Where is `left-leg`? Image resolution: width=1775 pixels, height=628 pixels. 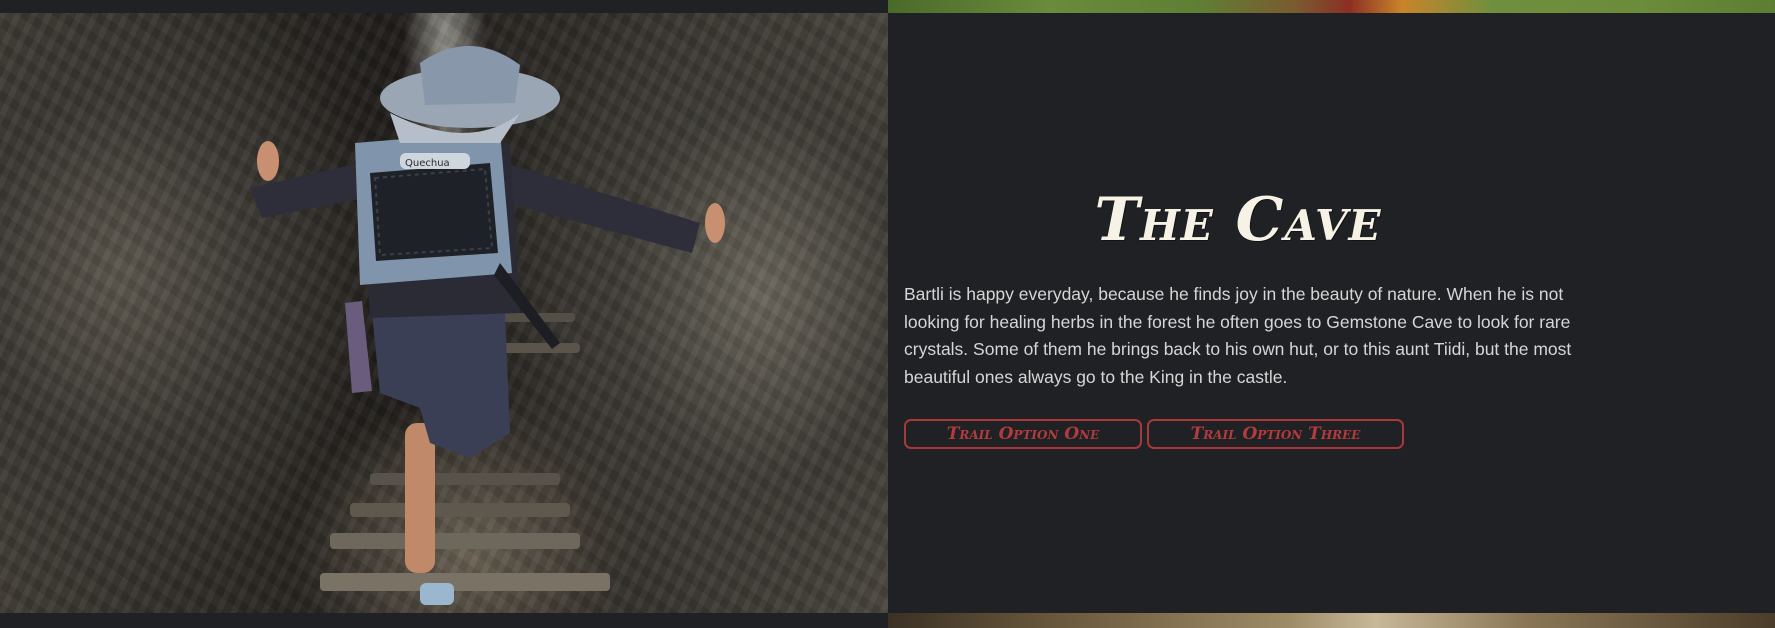 left-leg is located at coordinates (420, 498).